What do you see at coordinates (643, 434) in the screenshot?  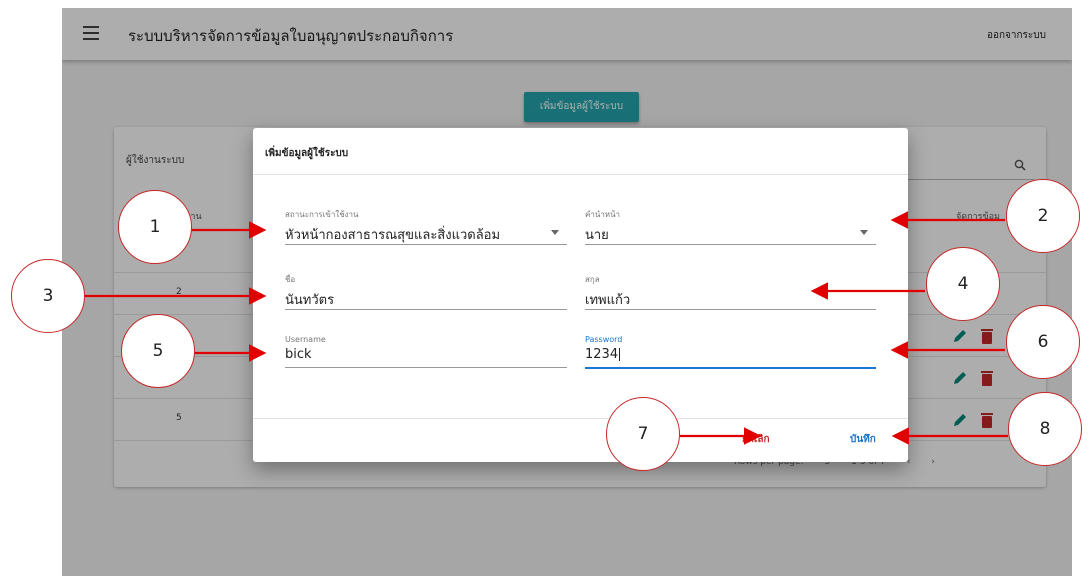 I see `callout-7: 7` at bounding box center [643, 434].